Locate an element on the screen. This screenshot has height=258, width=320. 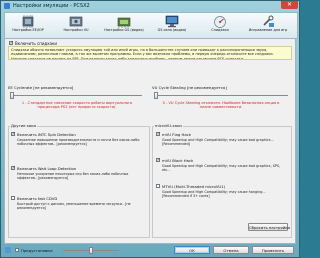
intc-spin-label: Включить INTC Spin Detection is located at coordinates (46, 134).